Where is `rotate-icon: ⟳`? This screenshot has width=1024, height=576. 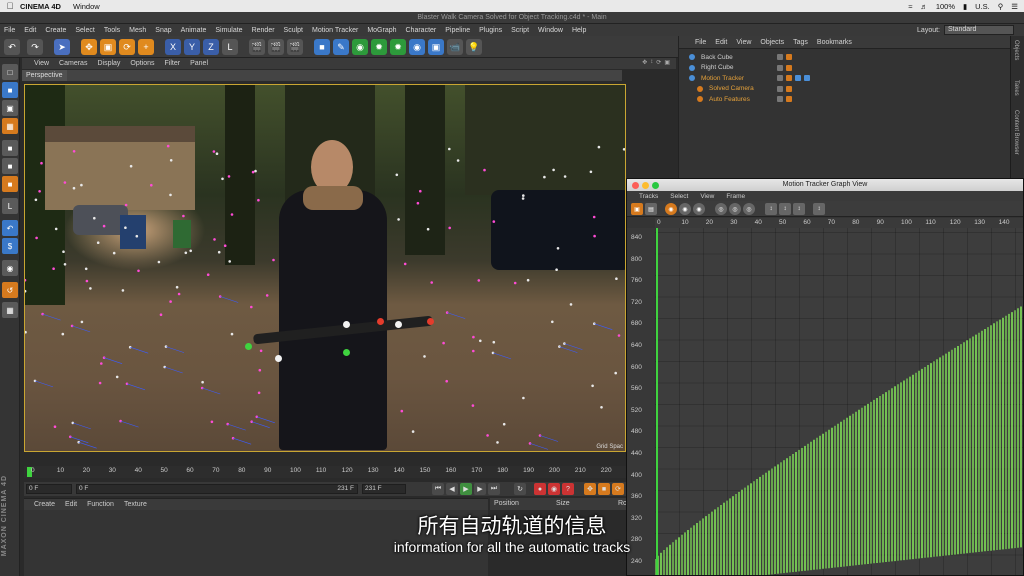 rotate-icon: ⟳ is located at coordinates (127, 47).